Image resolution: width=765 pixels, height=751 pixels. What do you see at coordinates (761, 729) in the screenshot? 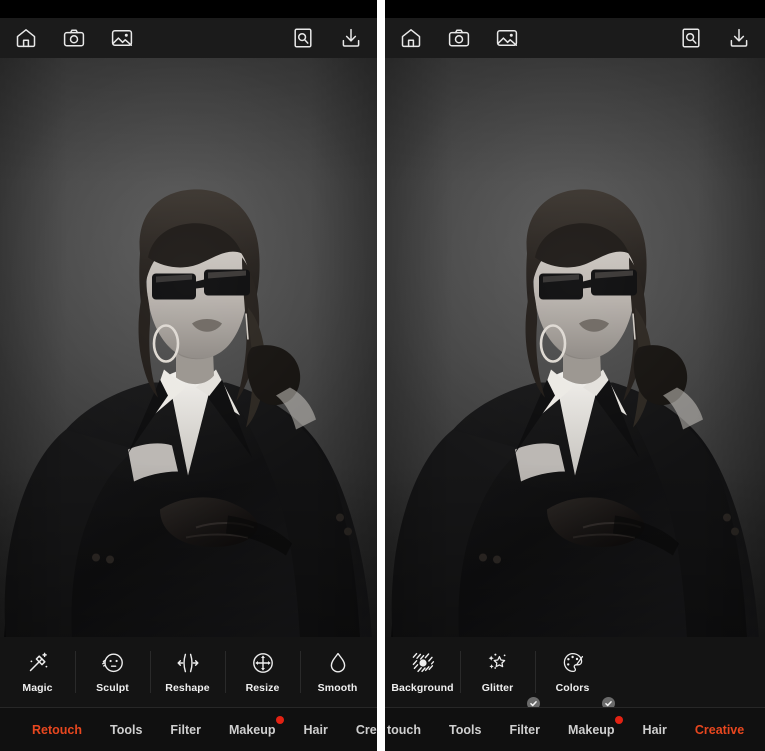
I see `tab-my-kit: My Kit` at bounding box center [761, 729].